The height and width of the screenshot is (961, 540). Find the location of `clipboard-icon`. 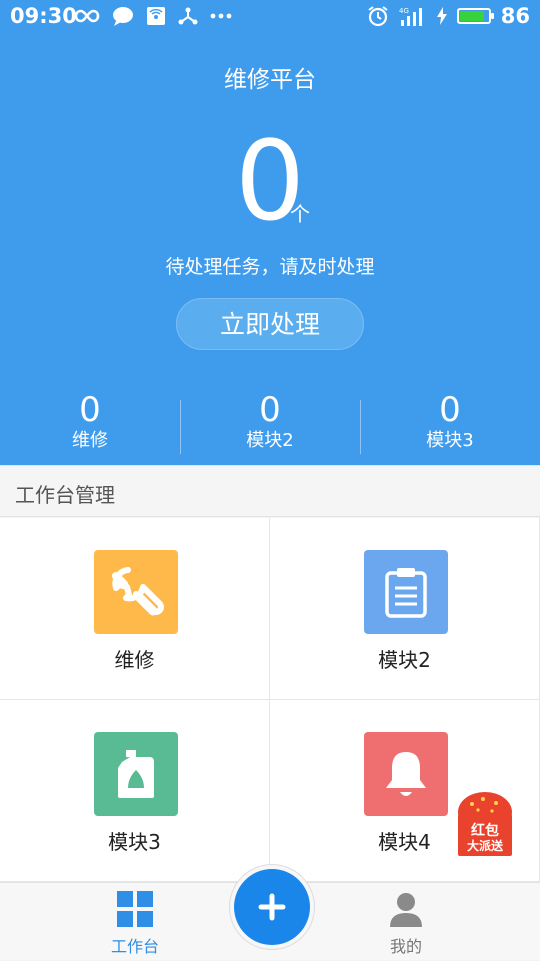

clipboard-icon is located at coordinates (406, 593).